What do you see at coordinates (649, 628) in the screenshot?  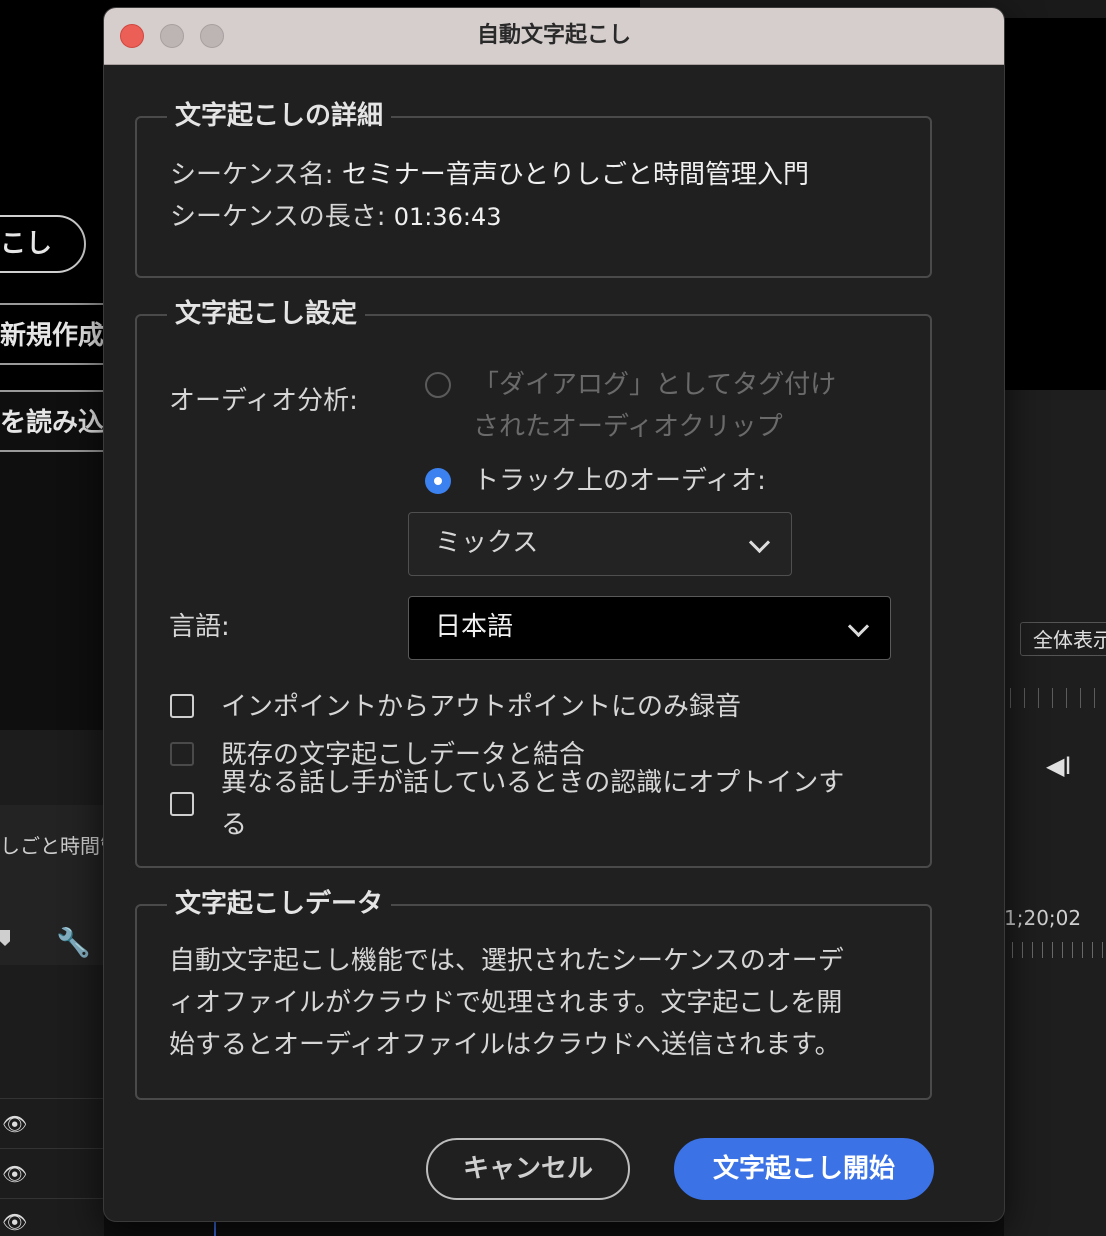 I see `language-select: 日本語` at bounding box center [649, 628].